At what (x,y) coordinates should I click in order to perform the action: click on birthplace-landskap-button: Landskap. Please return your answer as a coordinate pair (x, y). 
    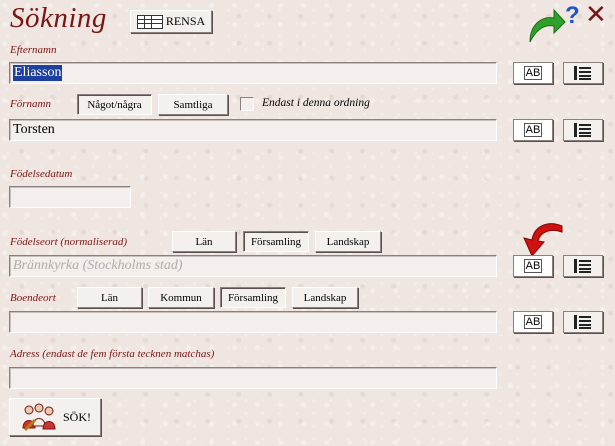
    Looking at the image, I should click on (348, 241).